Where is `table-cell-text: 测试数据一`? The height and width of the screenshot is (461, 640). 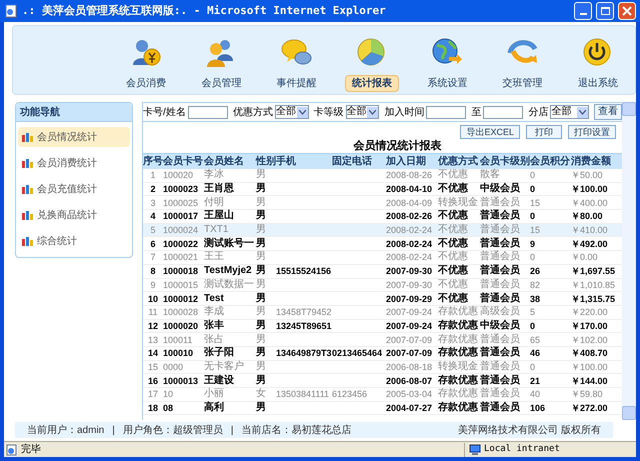 table-cell-text: 测试数据一 is located at coordinates (229, 284).